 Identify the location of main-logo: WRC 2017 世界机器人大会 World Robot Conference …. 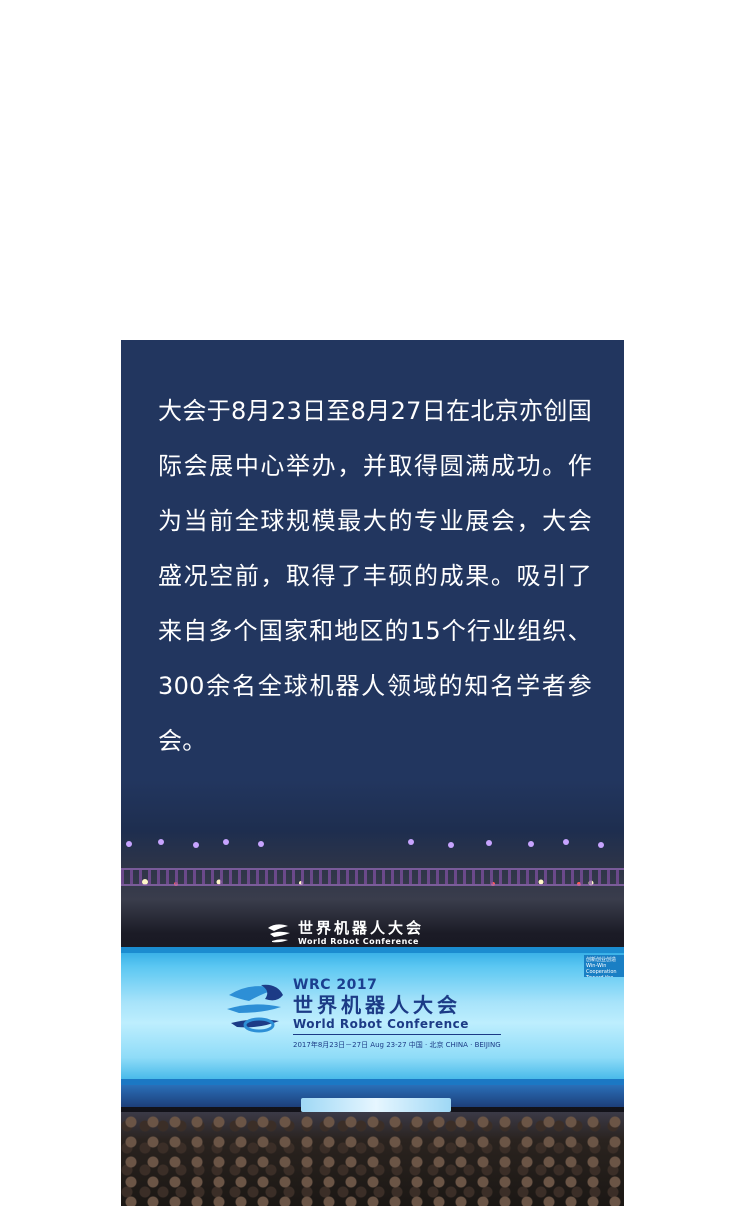
(363, 1015).